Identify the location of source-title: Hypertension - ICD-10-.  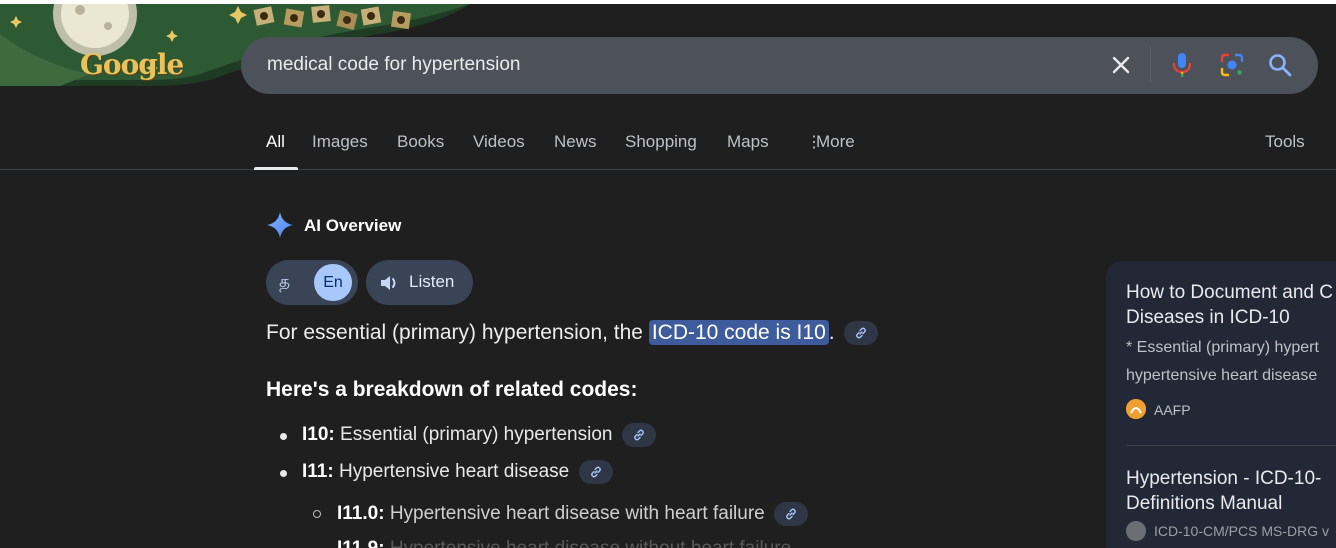
(1223, 478).